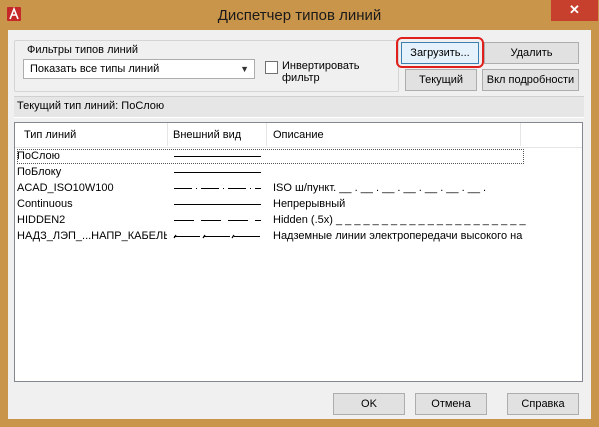 The width and height of the screenshot is (599, 427). What do you see at coordinates (65, 188) in the screenshot?
I see `linetype-name: ACAD_ISO10W100` at bounding box center [65, 188].